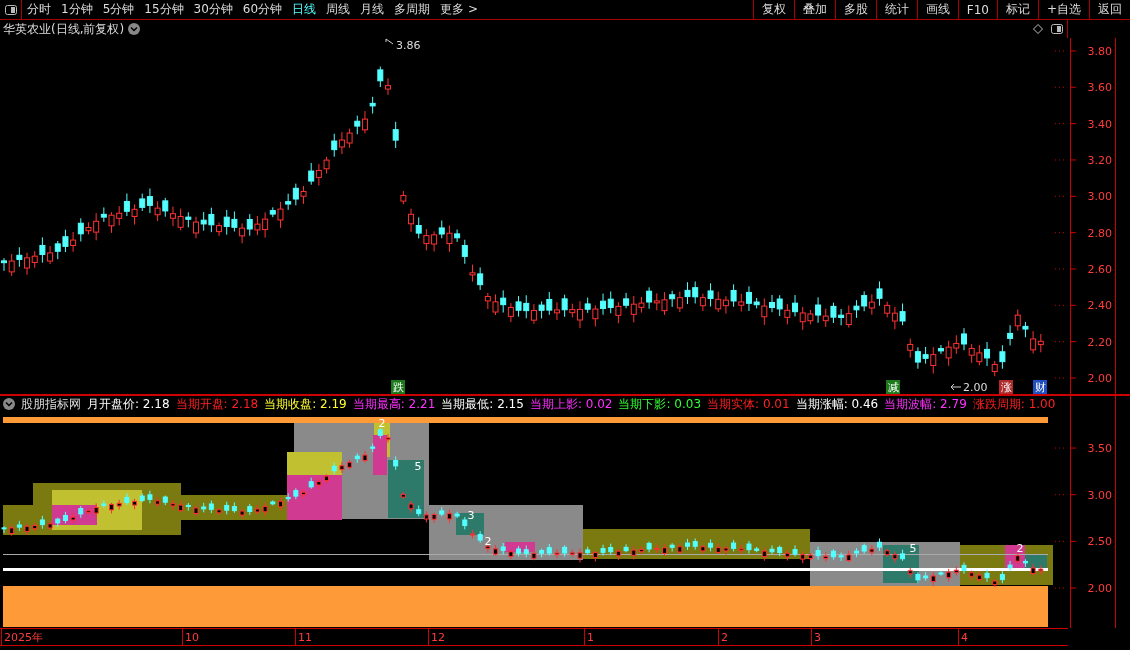 This screenshot has width=1130, height=650. Describe the element at coordinates (213, 9) in the screenshot. I see `period-tab: 30分钟` at that location.